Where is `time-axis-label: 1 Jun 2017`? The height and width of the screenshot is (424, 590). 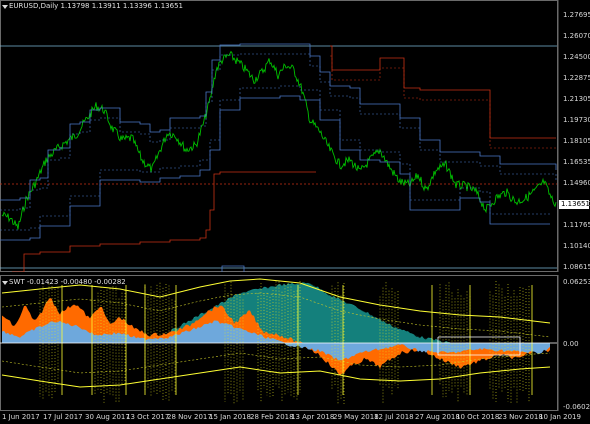 time-axis-label: 1 Jun 2017 is located at coordinates (21, 417).